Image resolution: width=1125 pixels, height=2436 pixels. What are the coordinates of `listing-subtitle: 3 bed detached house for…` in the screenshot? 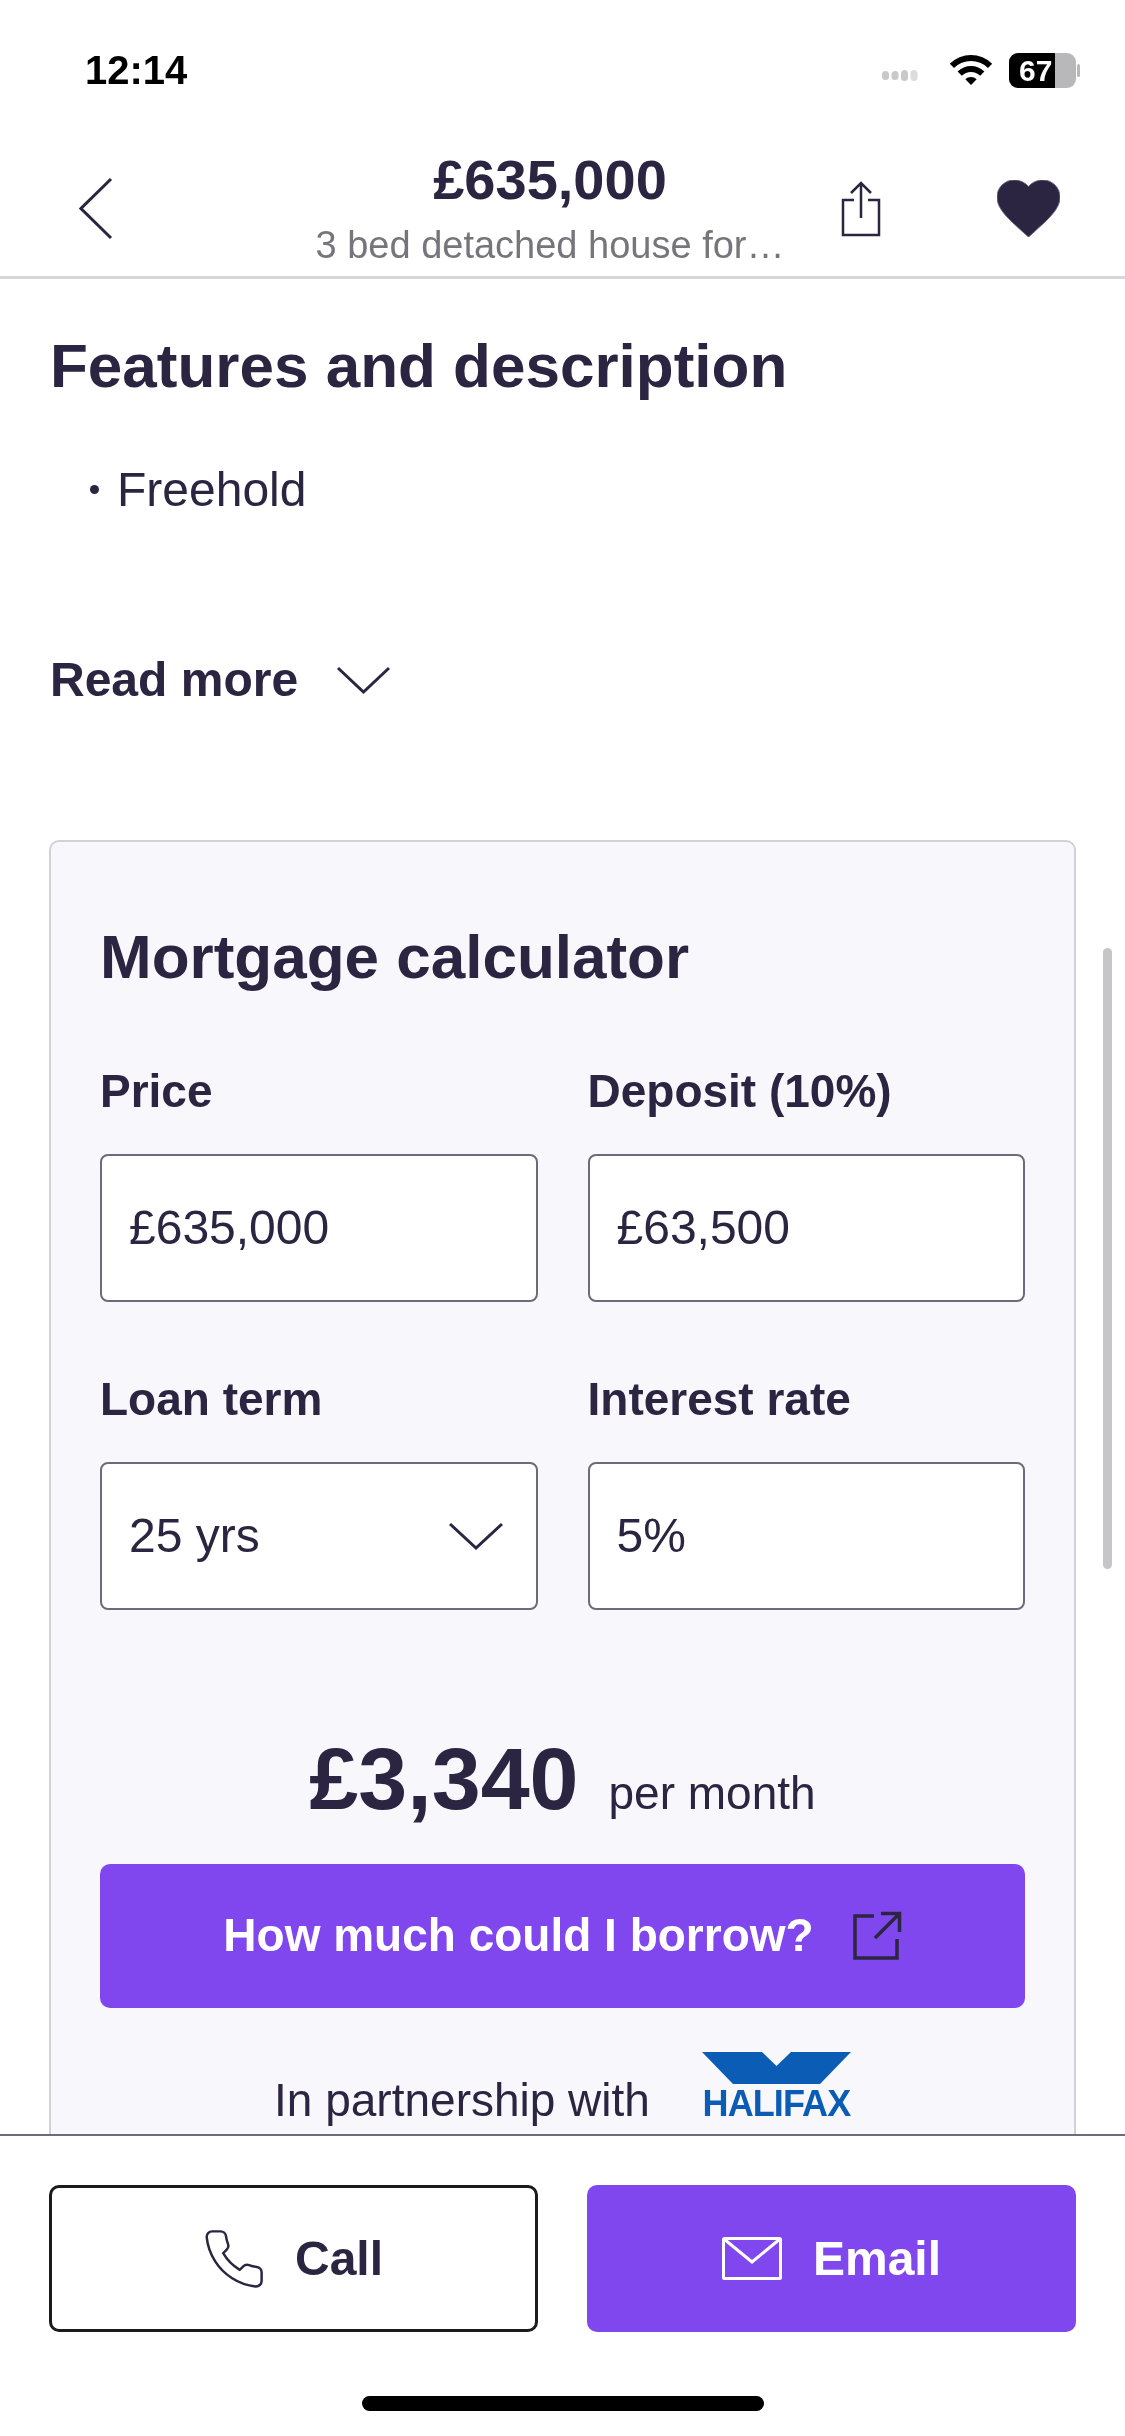 It's located at (550, 245).